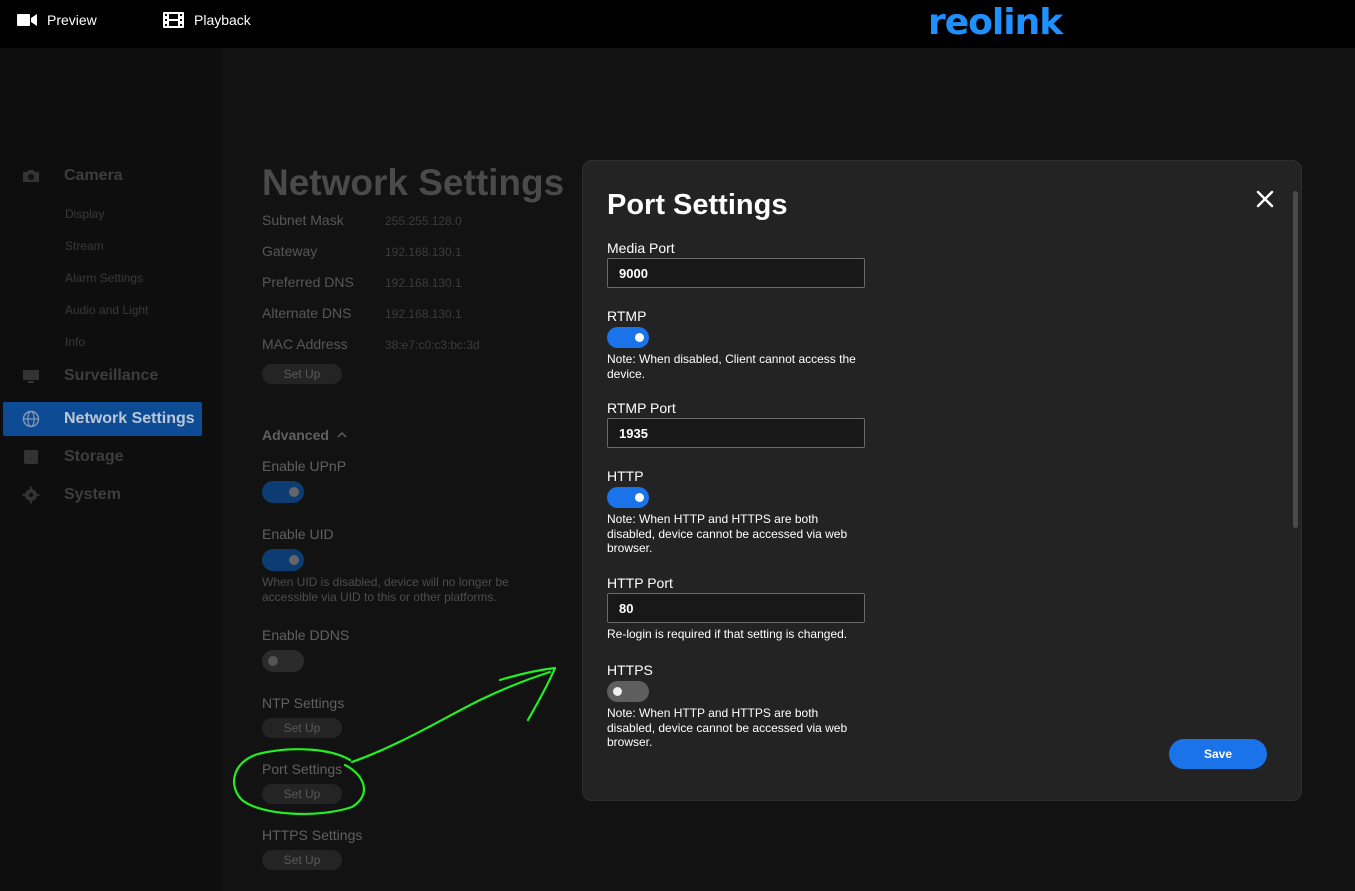 The width and height of the screenshot is (1355, 891). Describe the element at coordinates (31, 376) in the screenshot. I see `monitor-icon` at that location.